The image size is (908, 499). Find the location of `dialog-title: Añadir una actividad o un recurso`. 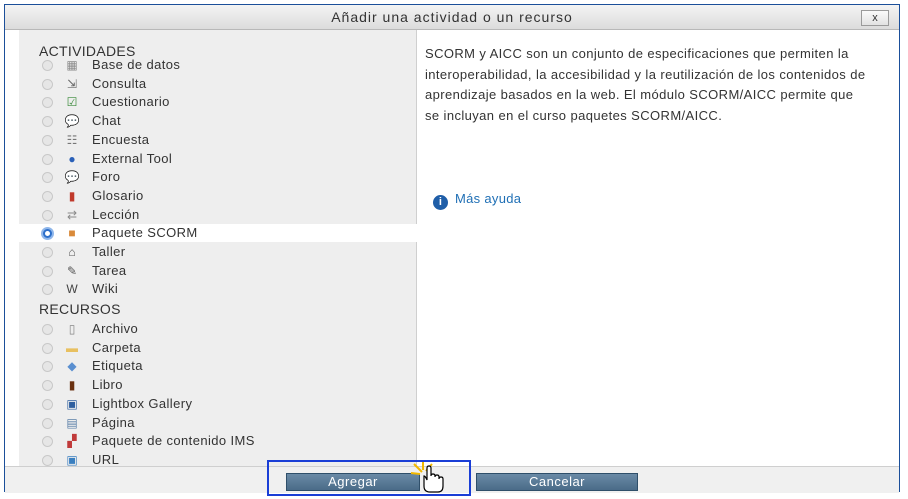

dialog-title: Añadir una actividad o un recurso is located at coordinates (452, 17).